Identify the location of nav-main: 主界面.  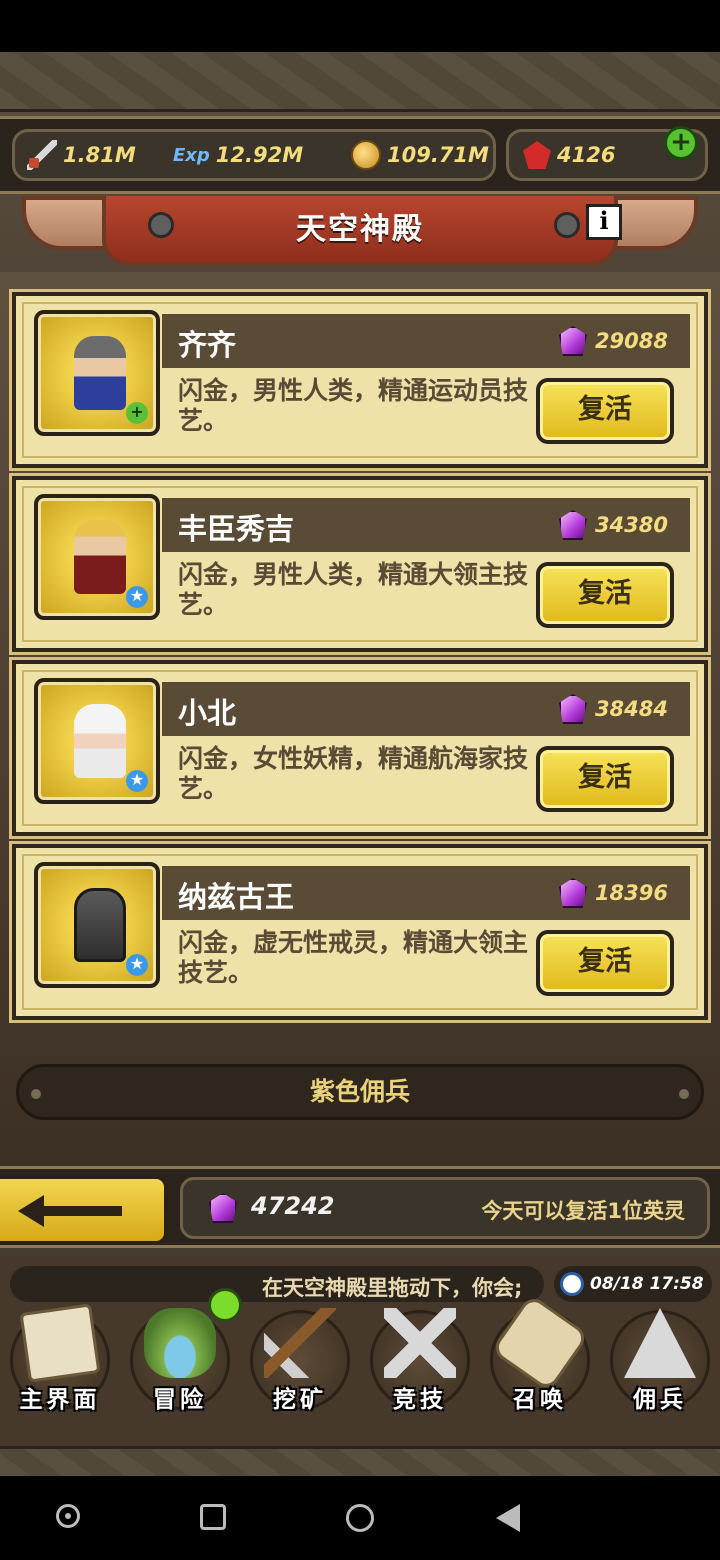
(60, 1359).